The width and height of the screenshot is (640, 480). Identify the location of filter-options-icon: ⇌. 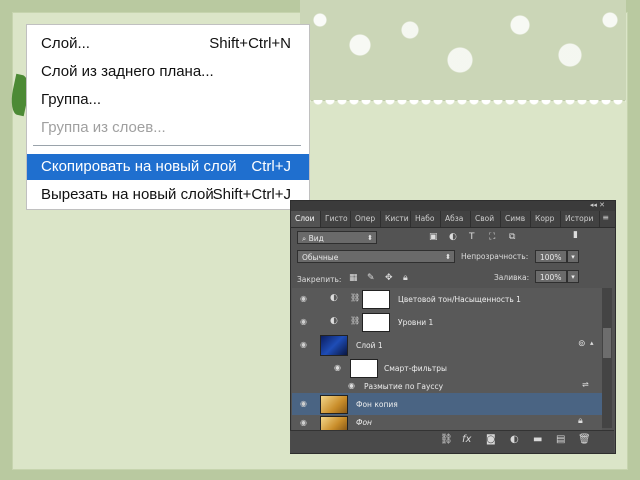
(585, 384).